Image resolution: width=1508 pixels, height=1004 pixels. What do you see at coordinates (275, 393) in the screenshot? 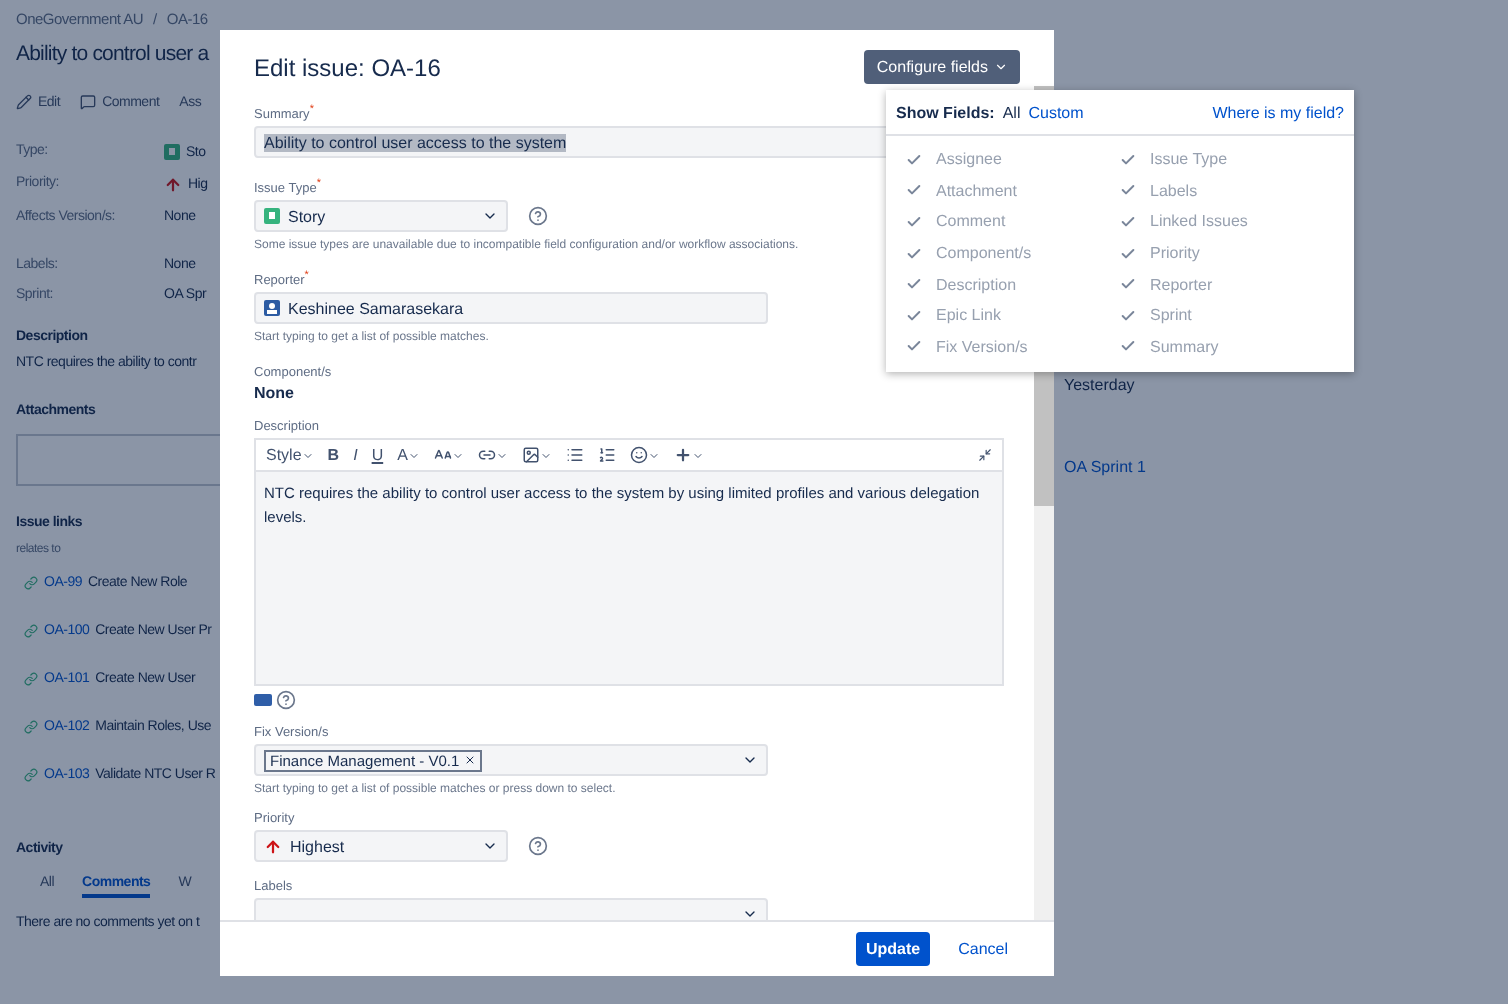
I see `field-value: None` at bounding box center [275, 393].